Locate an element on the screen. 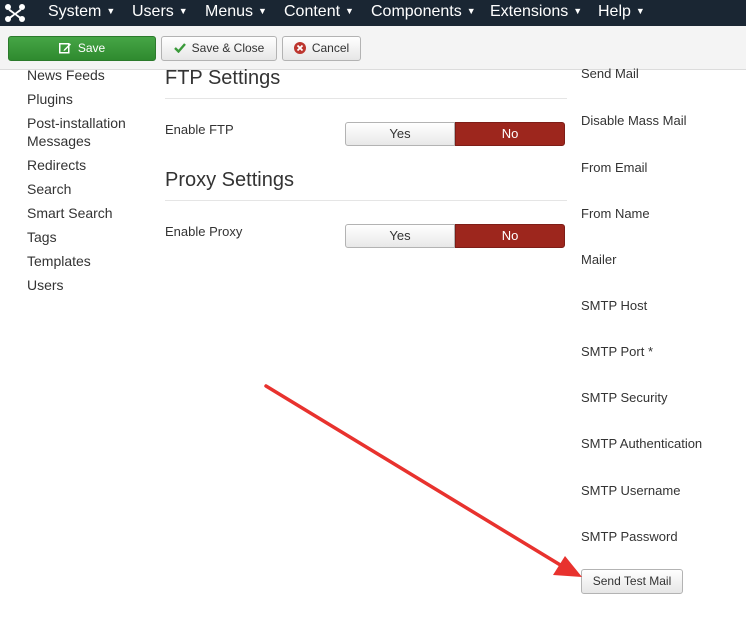 Image resolution: width=746 pixels, height=622 pixels. proxy-divider is located at coordinates (366, 200).